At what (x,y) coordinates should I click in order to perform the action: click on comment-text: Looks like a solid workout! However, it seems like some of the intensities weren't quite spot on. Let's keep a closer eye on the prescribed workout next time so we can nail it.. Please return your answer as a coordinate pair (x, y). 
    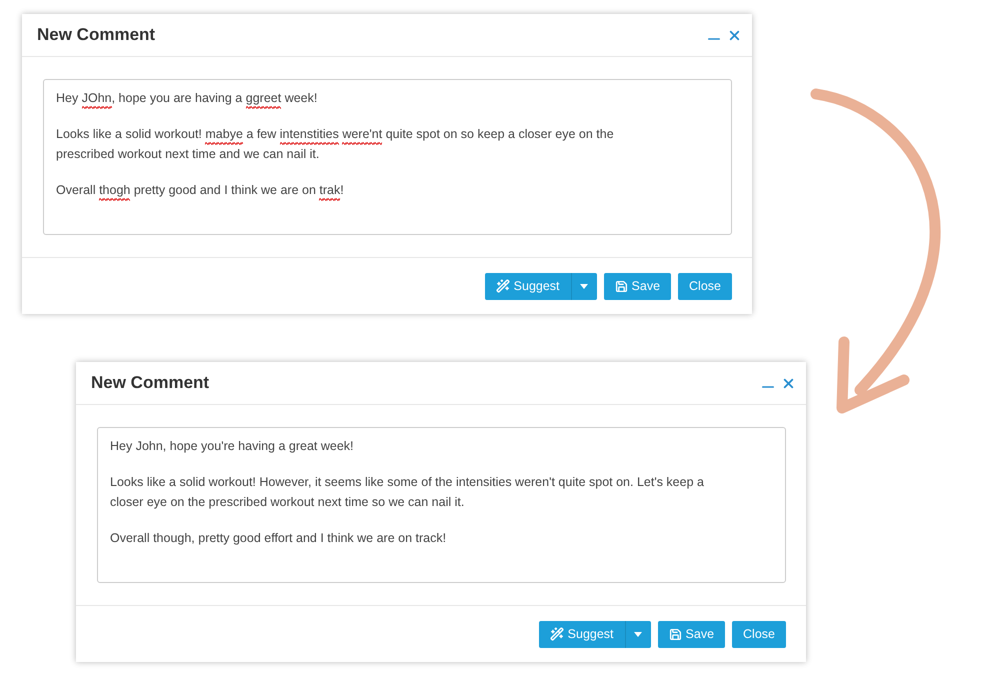
    Looking at the image, I should click on (407, 492).